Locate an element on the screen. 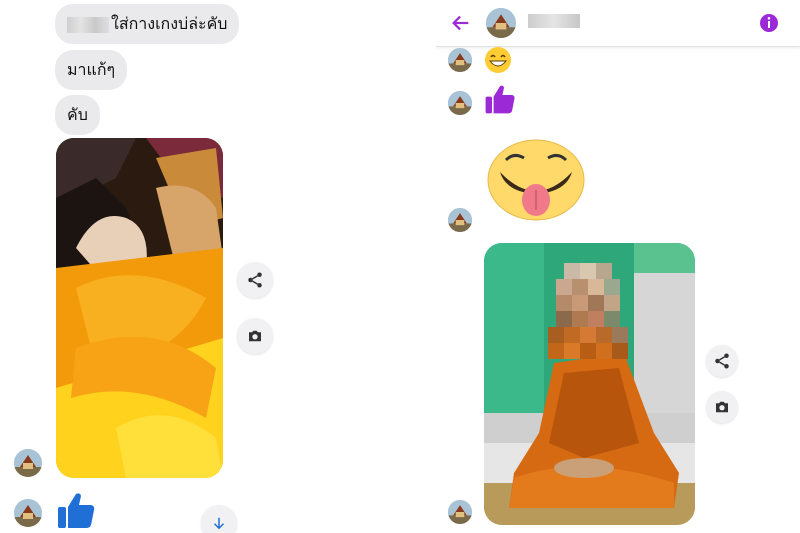 Image resolution: width=800 pixels, height=533 pixels. photo-bedroom-image is located at coordinates (139, 308).